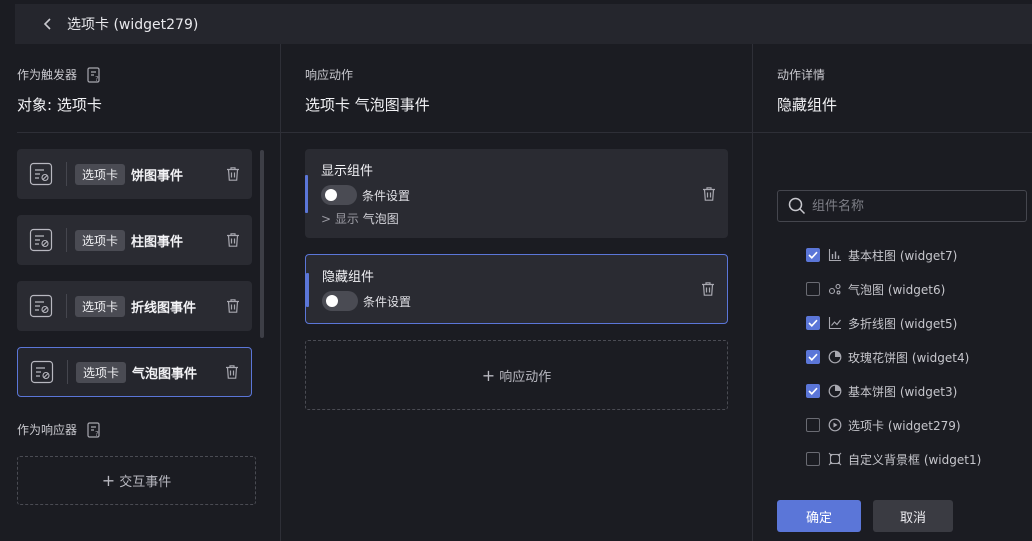 Image resolution: width=1032 pixels, height=541 pixels. What do you see at coordinates (262, 244) in the screenshot?
I see `scrollbar` at bounding box center [262, 244].